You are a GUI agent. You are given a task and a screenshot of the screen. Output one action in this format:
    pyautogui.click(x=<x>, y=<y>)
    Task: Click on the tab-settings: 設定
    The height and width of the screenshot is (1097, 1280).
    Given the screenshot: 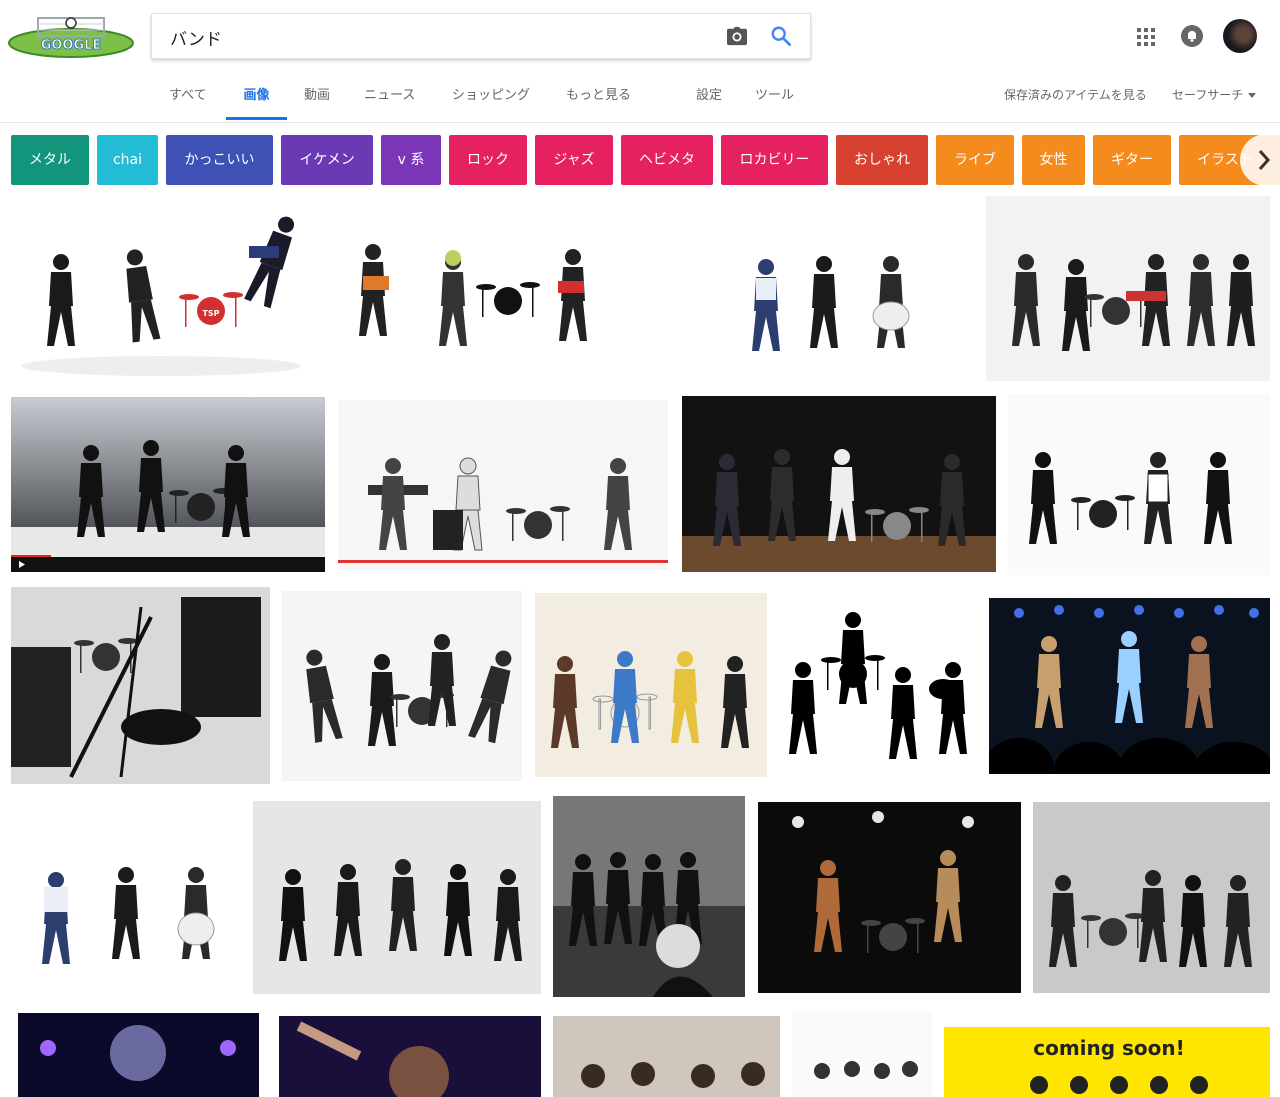 What is the action you would take?
    pyautogui.click(x=709, y=95)
    